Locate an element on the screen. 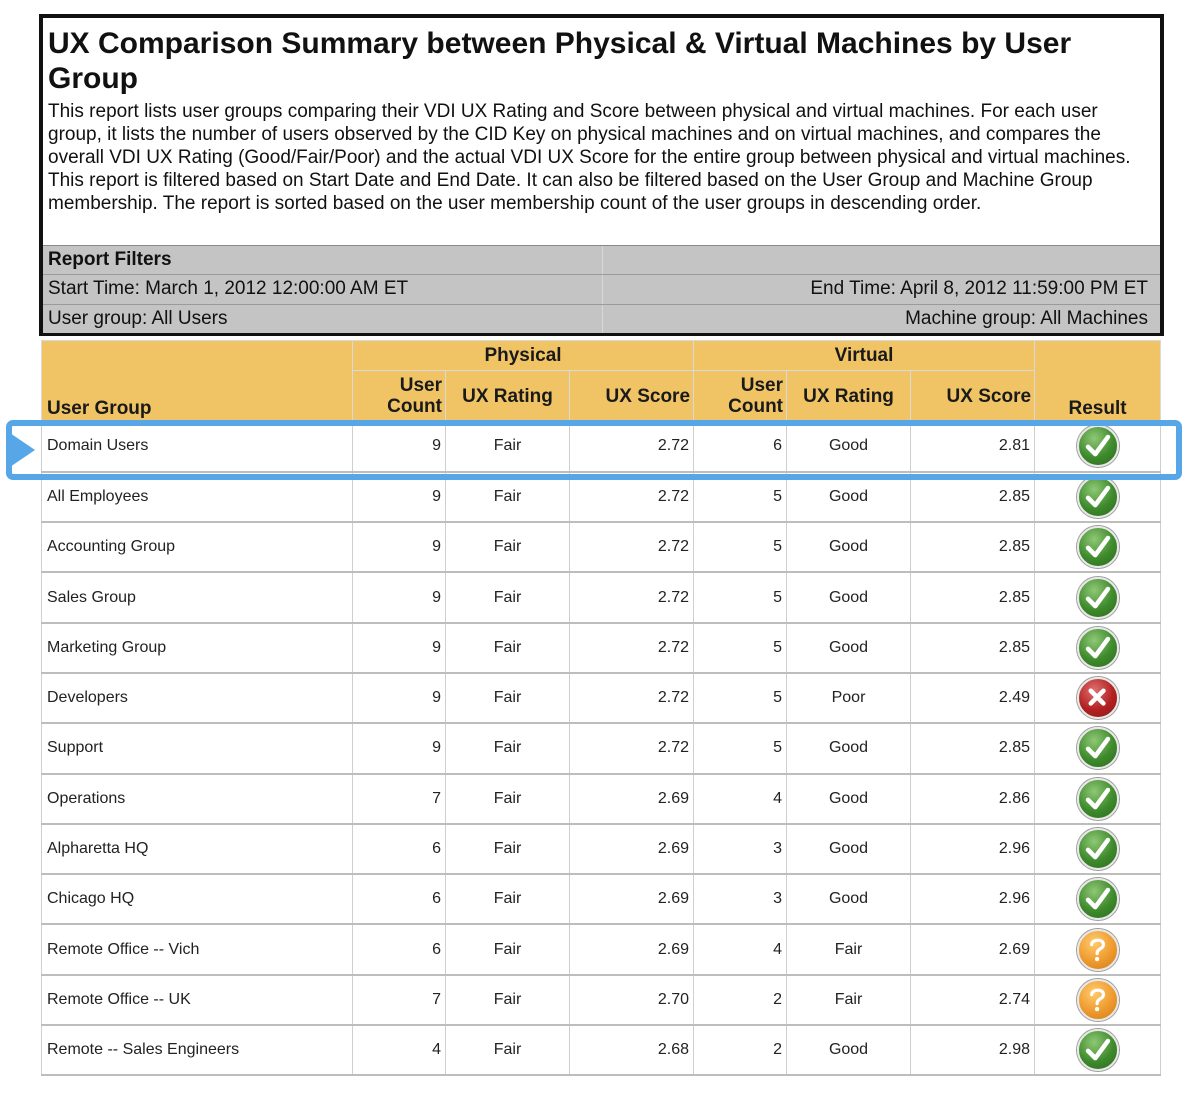  table-row: Support 9 Fair 2.72 5 Good 2.85 is located at coordinates (601, 749).